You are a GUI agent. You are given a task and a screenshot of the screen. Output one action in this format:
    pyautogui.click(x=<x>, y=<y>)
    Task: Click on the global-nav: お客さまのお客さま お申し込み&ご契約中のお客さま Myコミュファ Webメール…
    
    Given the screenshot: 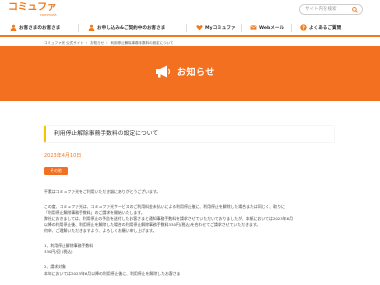 What is the action you would take?
    pyautogui.click(x=190, y=28)
    